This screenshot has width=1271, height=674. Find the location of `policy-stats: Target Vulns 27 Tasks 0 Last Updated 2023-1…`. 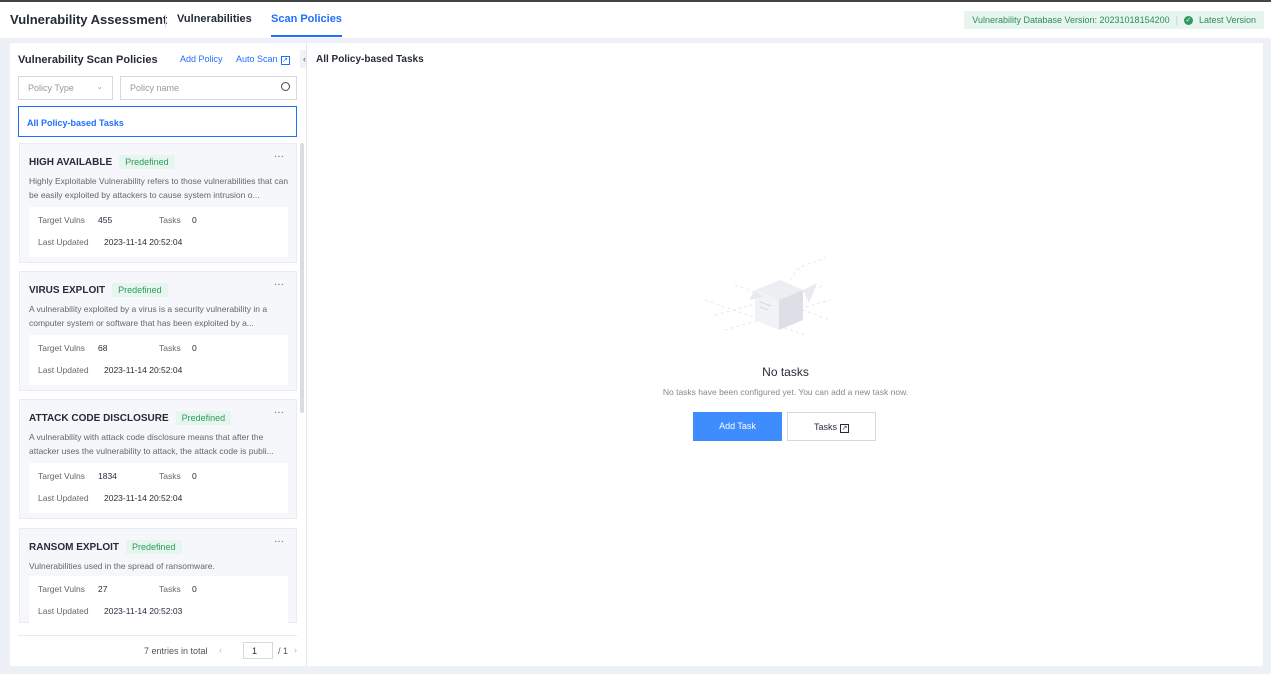

policy-stats: Target Vulns 27 Tasks 0 Last Updated 2023-1… is located at coordinates (158, 601).